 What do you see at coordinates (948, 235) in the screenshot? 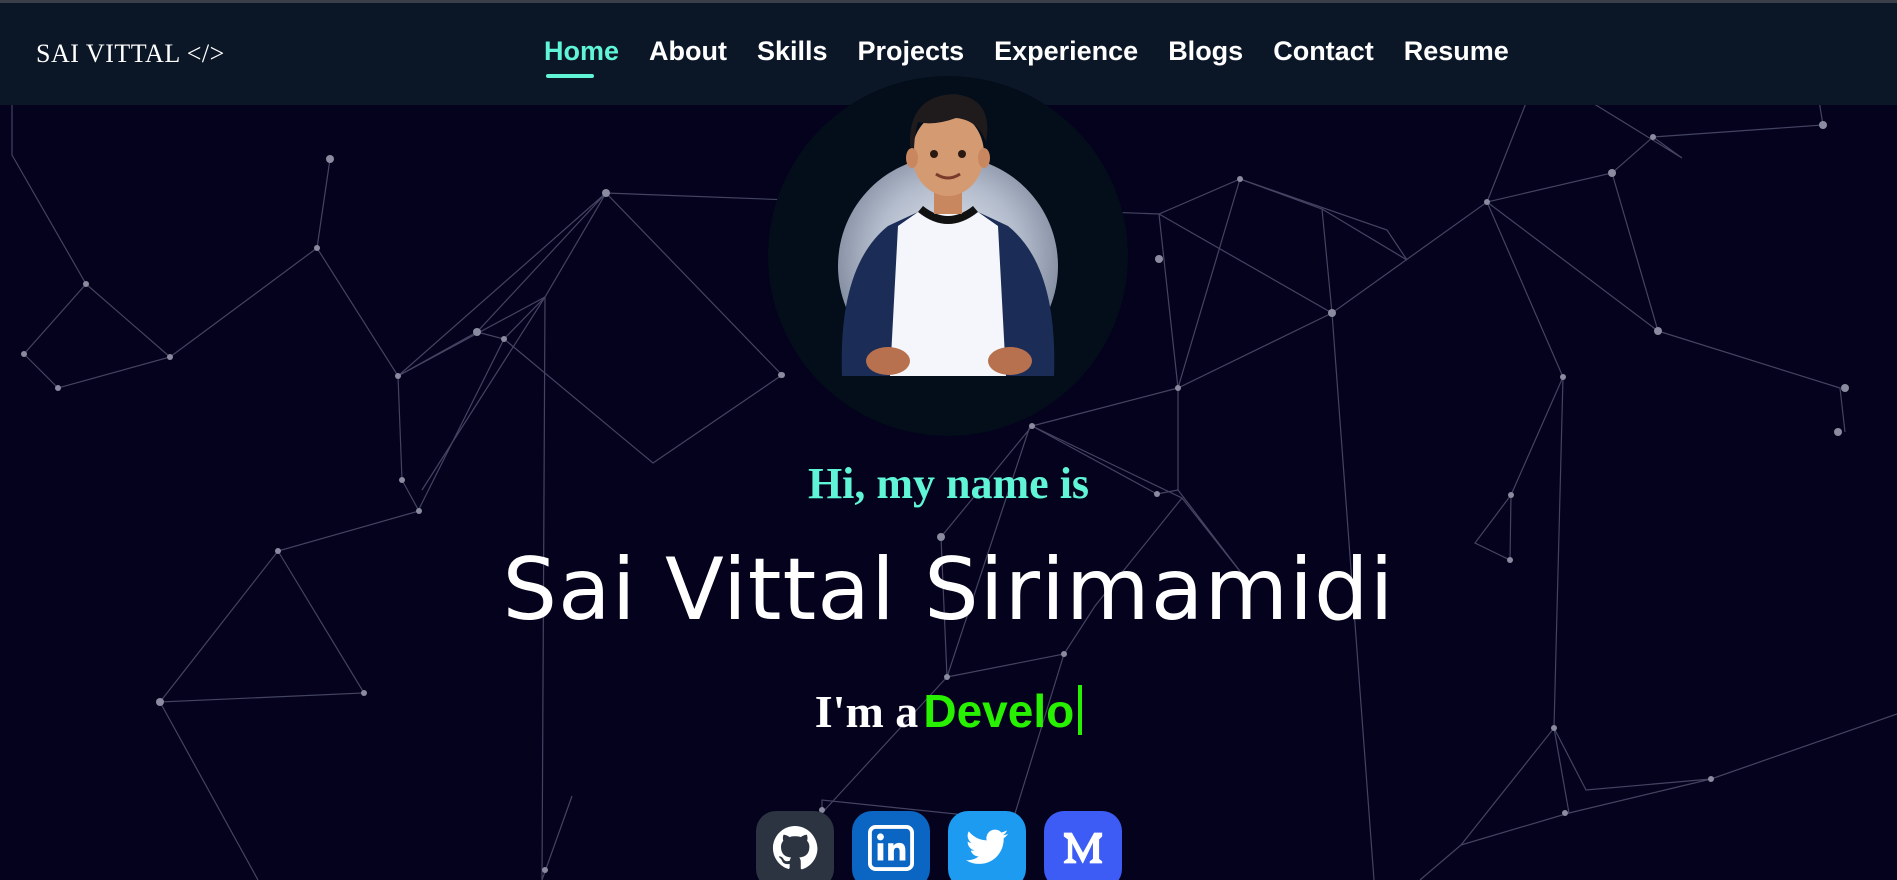
I see `avatar-illustration` at bounding box center [948, 235].